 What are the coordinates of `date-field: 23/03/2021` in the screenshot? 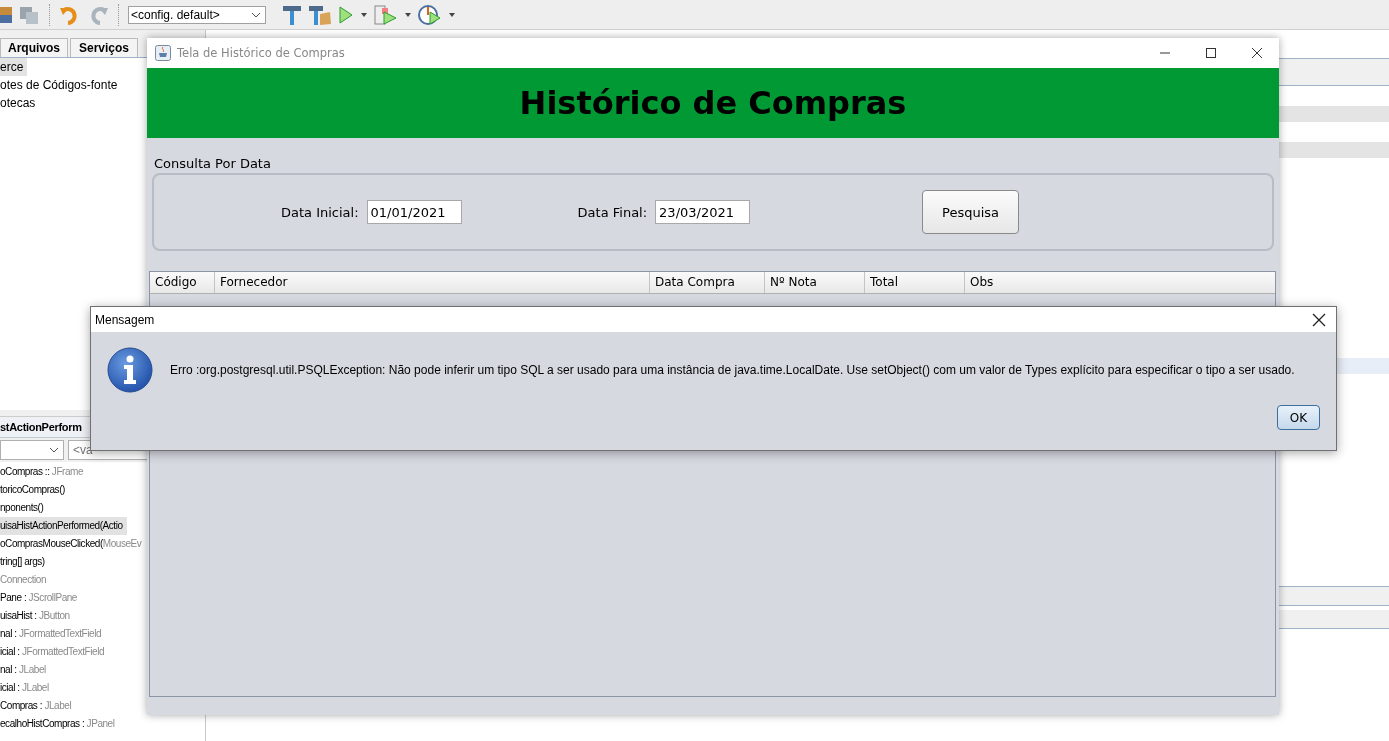 It's located at (703, 212).